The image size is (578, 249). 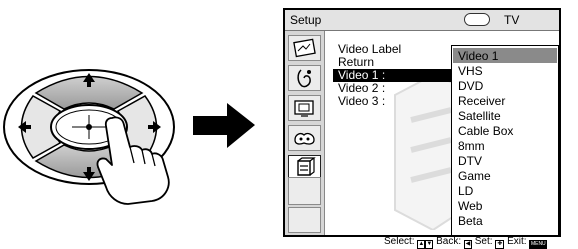 I want to click on dropdown-option: LD, so click(x=465, y=191).